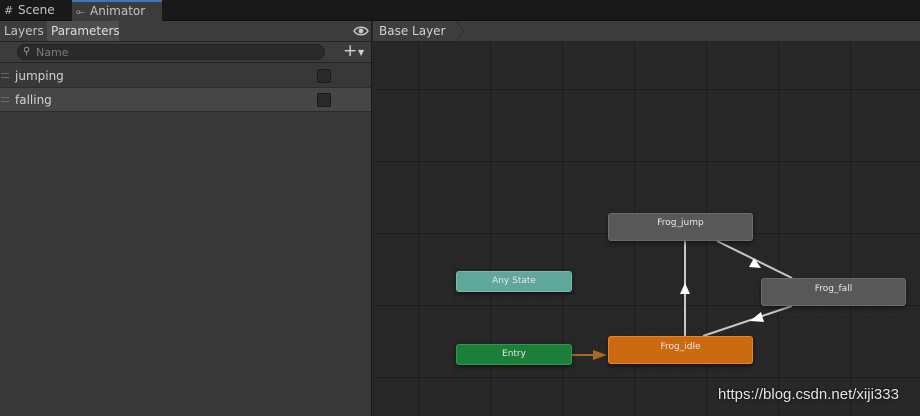  I want to click on state-node-any-state: Any State, so click(514, 281).